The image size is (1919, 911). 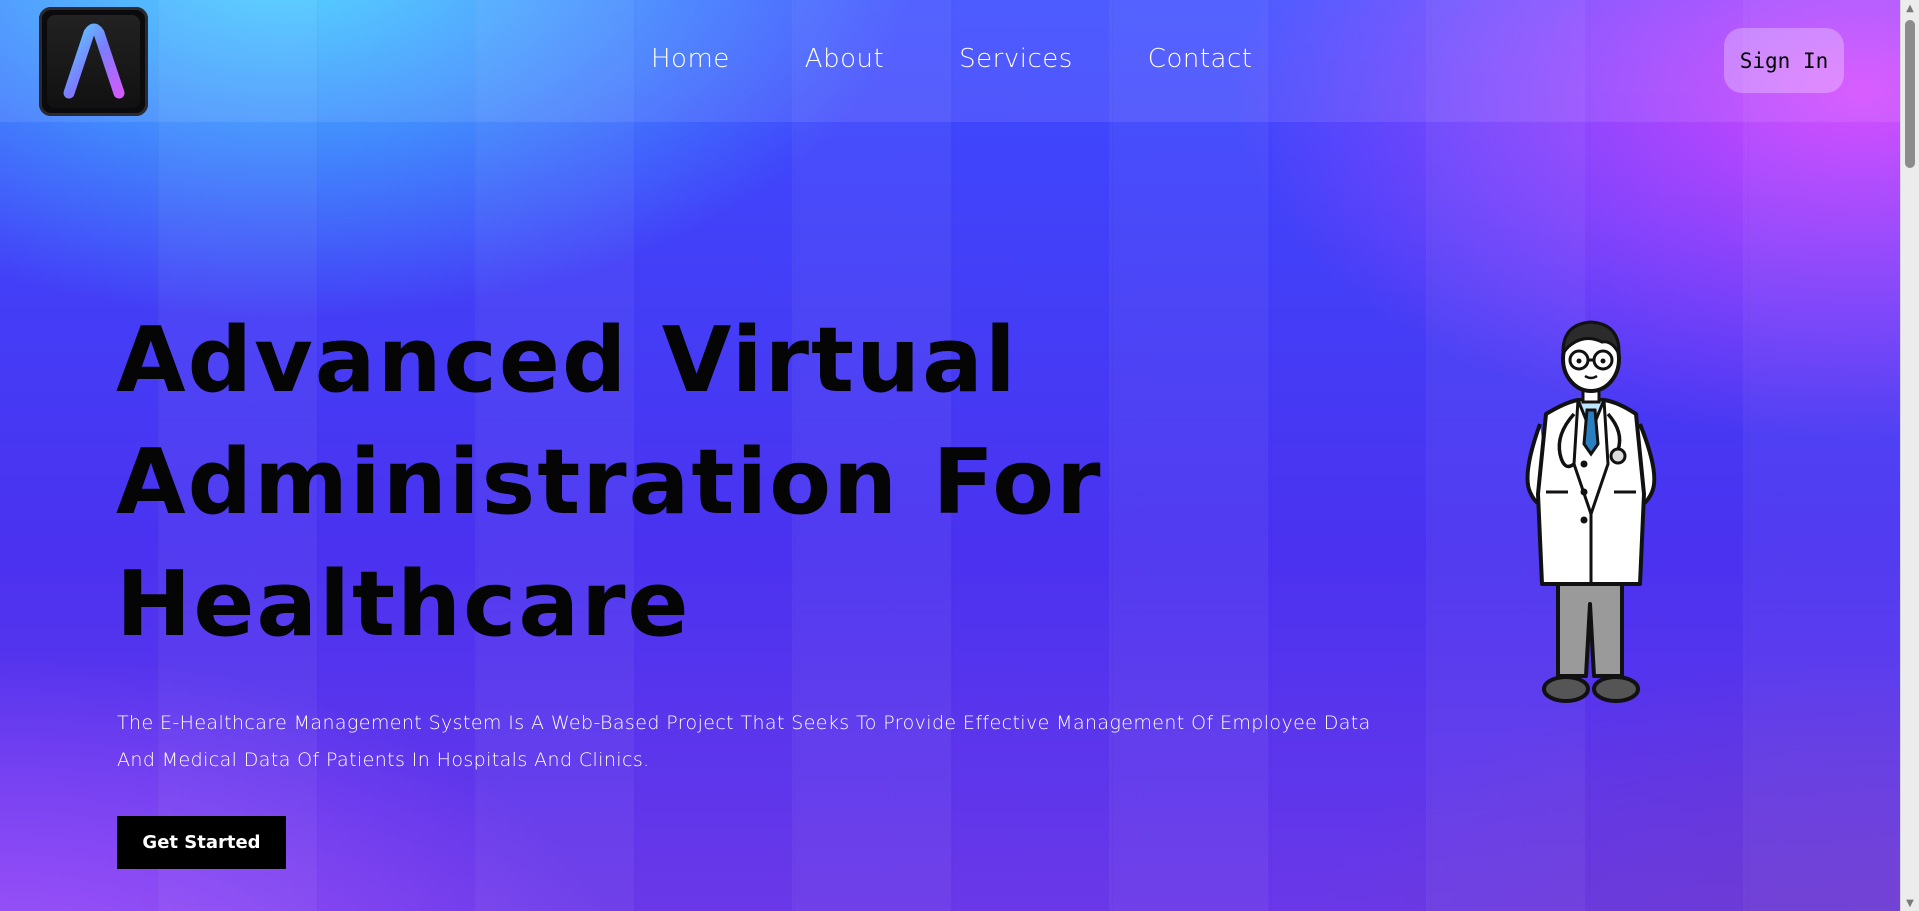 What do you see at coordinates (844, 59) in the screenshot?
I see `nav-about-link: About` at bounding box center [844, 59].